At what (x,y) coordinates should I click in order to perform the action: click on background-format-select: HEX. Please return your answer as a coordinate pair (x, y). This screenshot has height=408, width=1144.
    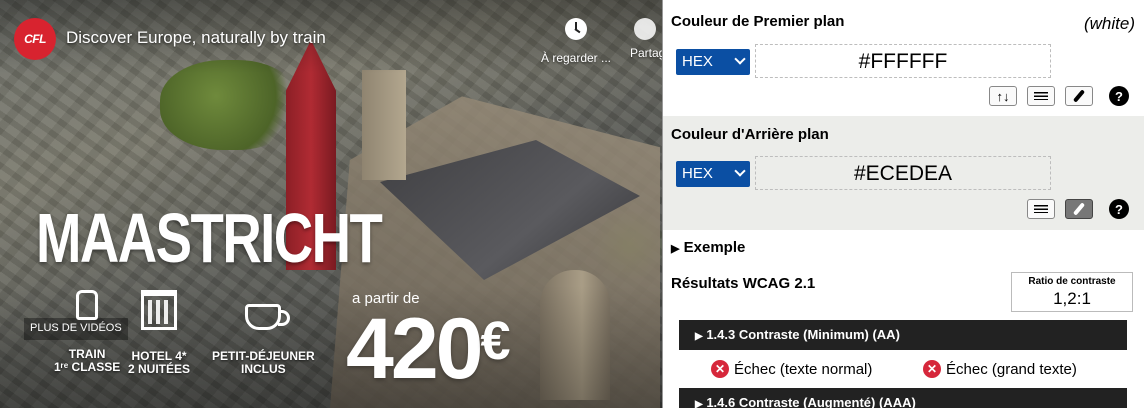
    Looking at the image, I should click on (713, 174).